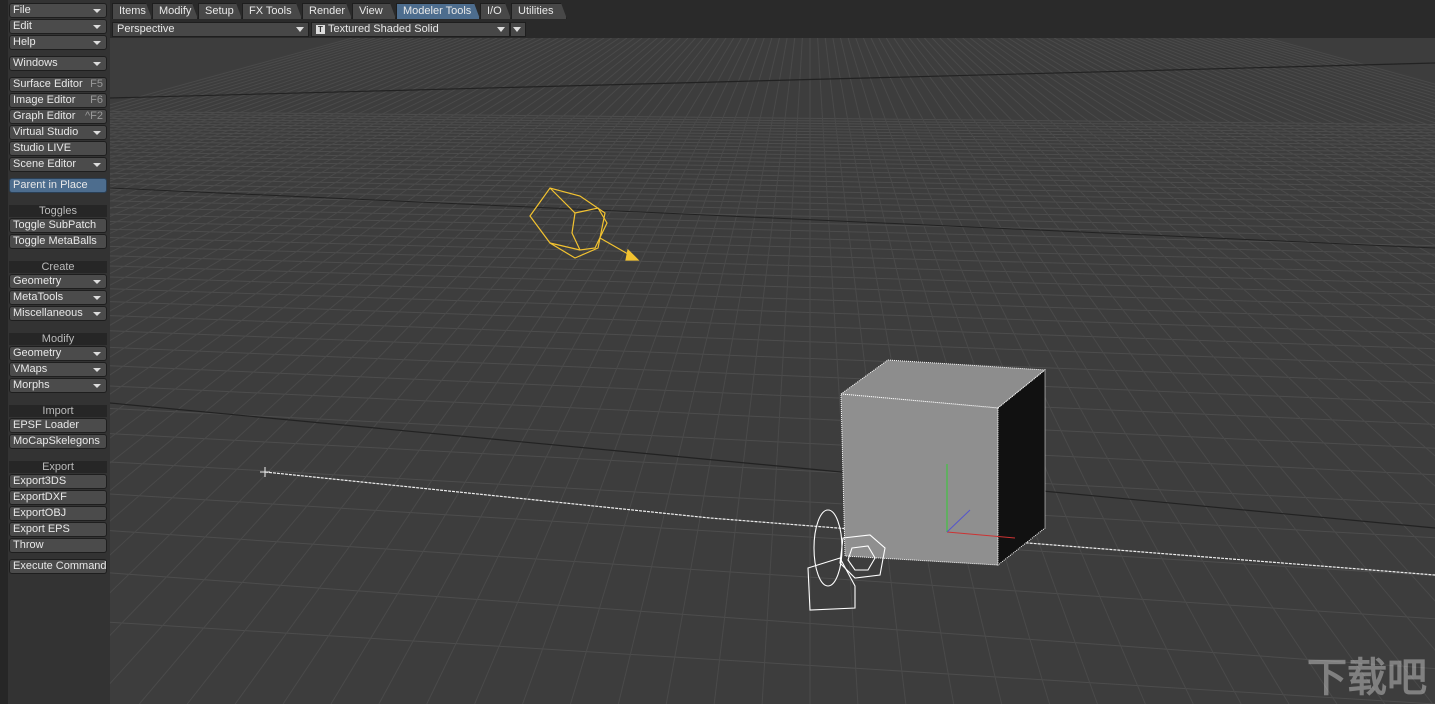 This screenshot has height=704, width=1435. What do you see at coordinates (4, 352) in the screenshot?
I see `toolbar-edge` at bounding box center [4, 352].